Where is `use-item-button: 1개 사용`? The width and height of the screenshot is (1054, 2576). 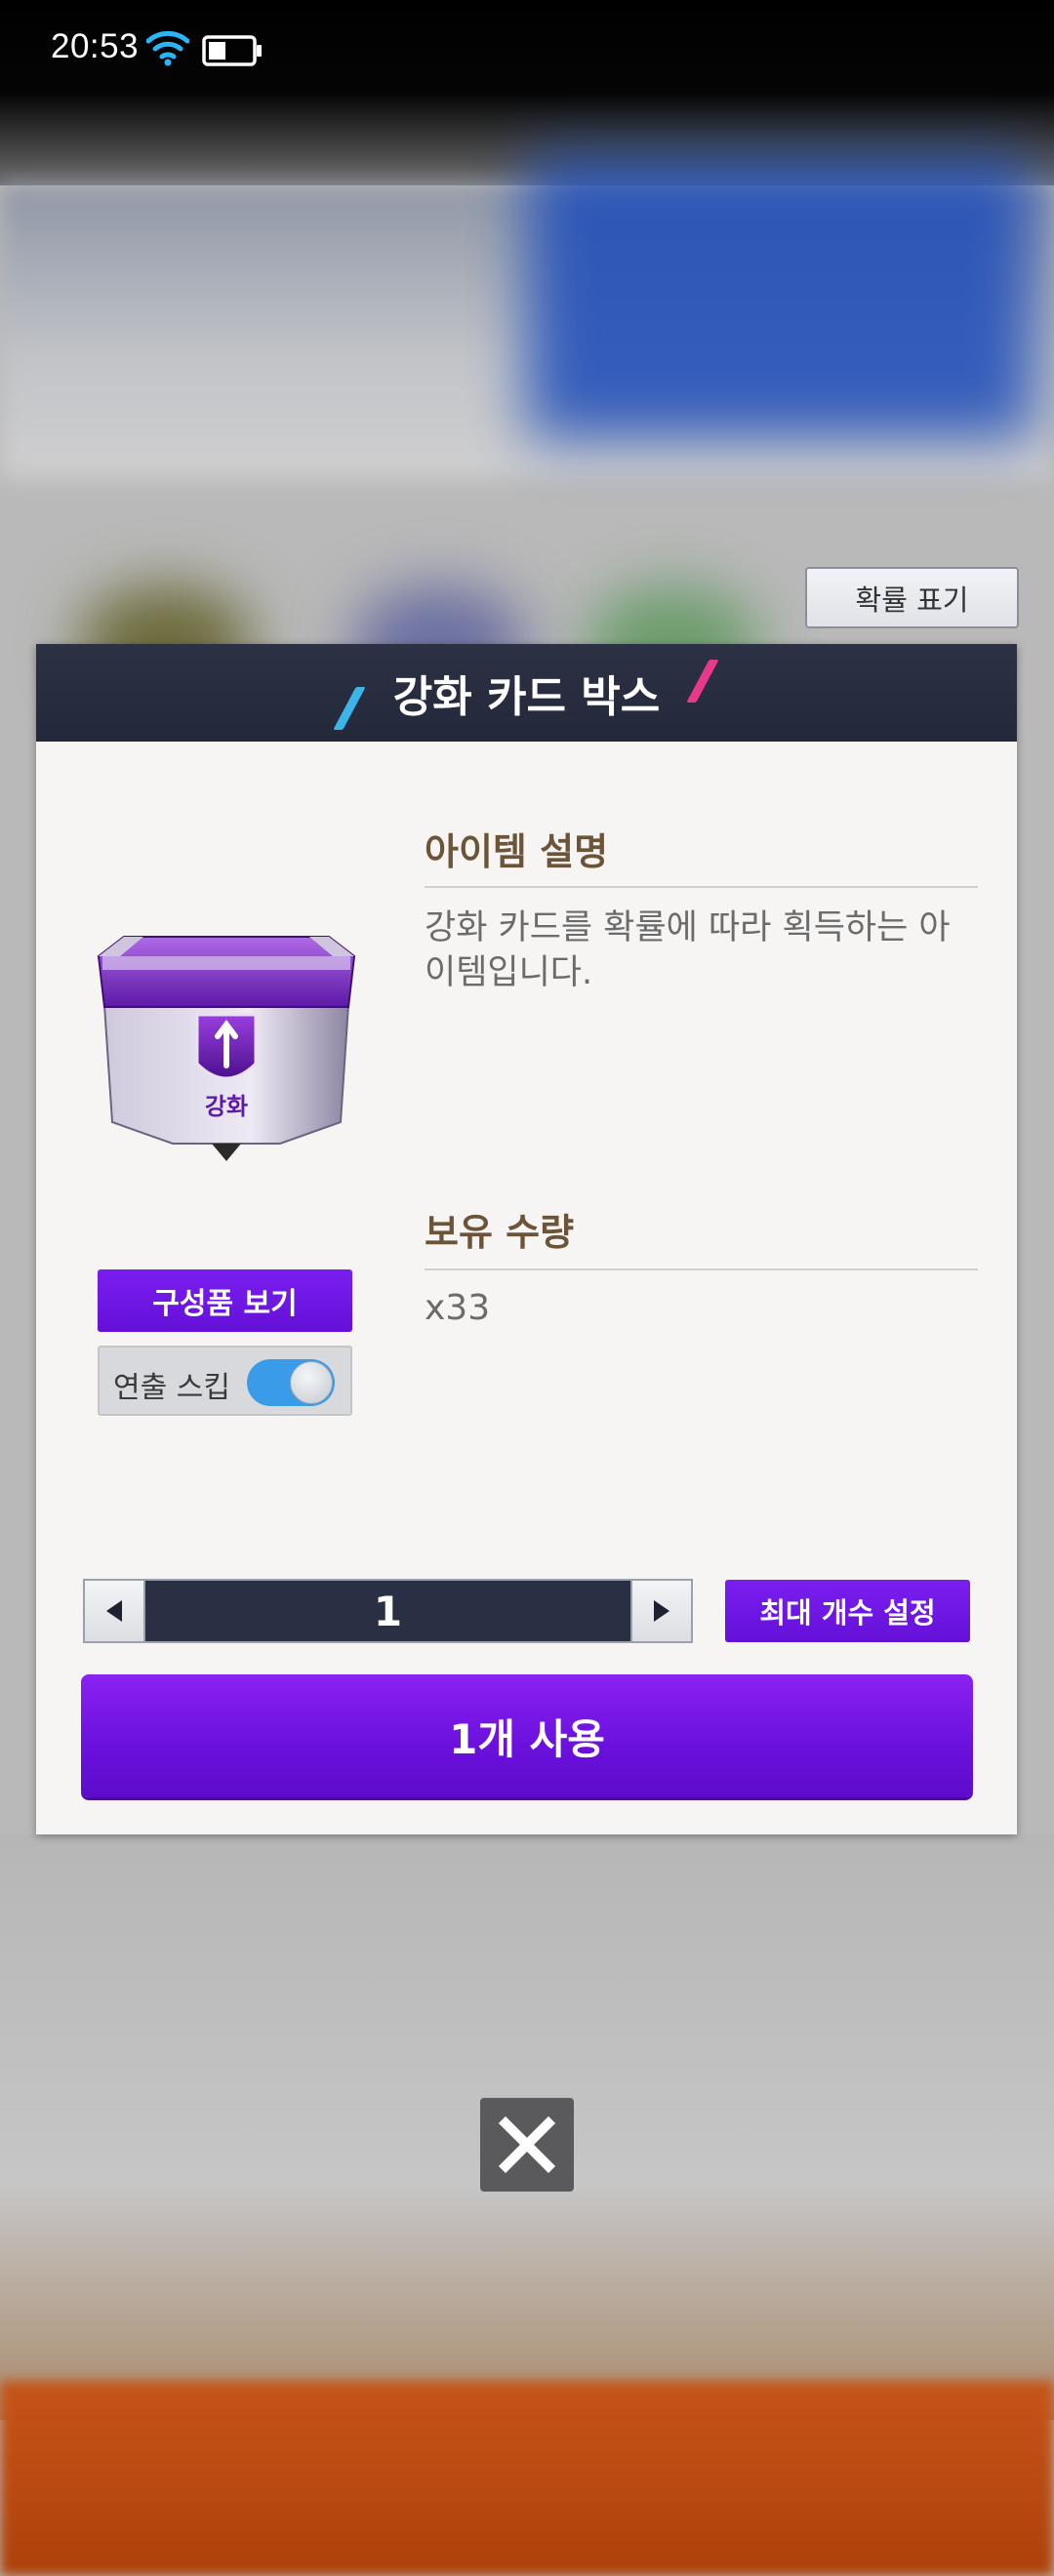 use-item-button: 1개 사용 is located at coordinates (527, 1735).